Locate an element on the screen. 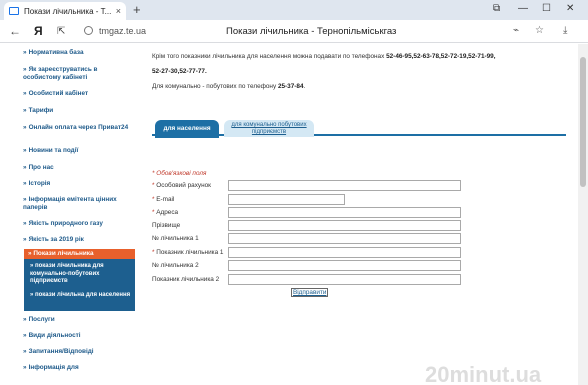 The height and width of the screenshot is (385, 588). sidebar-item-info-for: » Інформація для is located at coordinates (79, 368).